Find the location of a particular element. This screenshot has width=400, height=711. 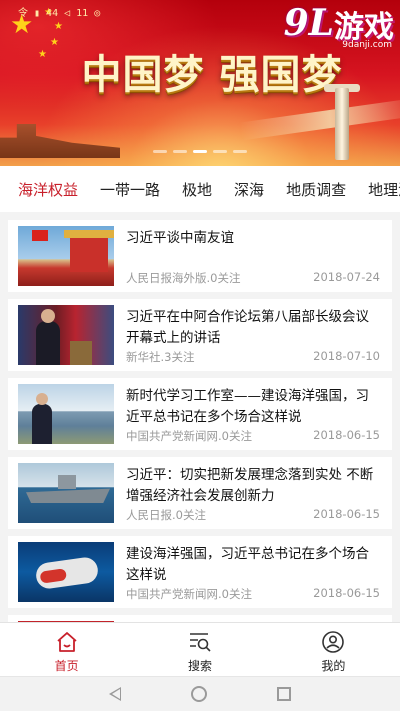

article-title: 习近平在中阿合作论坛第八届部长级会议开幕式上的讲话 is located at coordinates (254, 328).